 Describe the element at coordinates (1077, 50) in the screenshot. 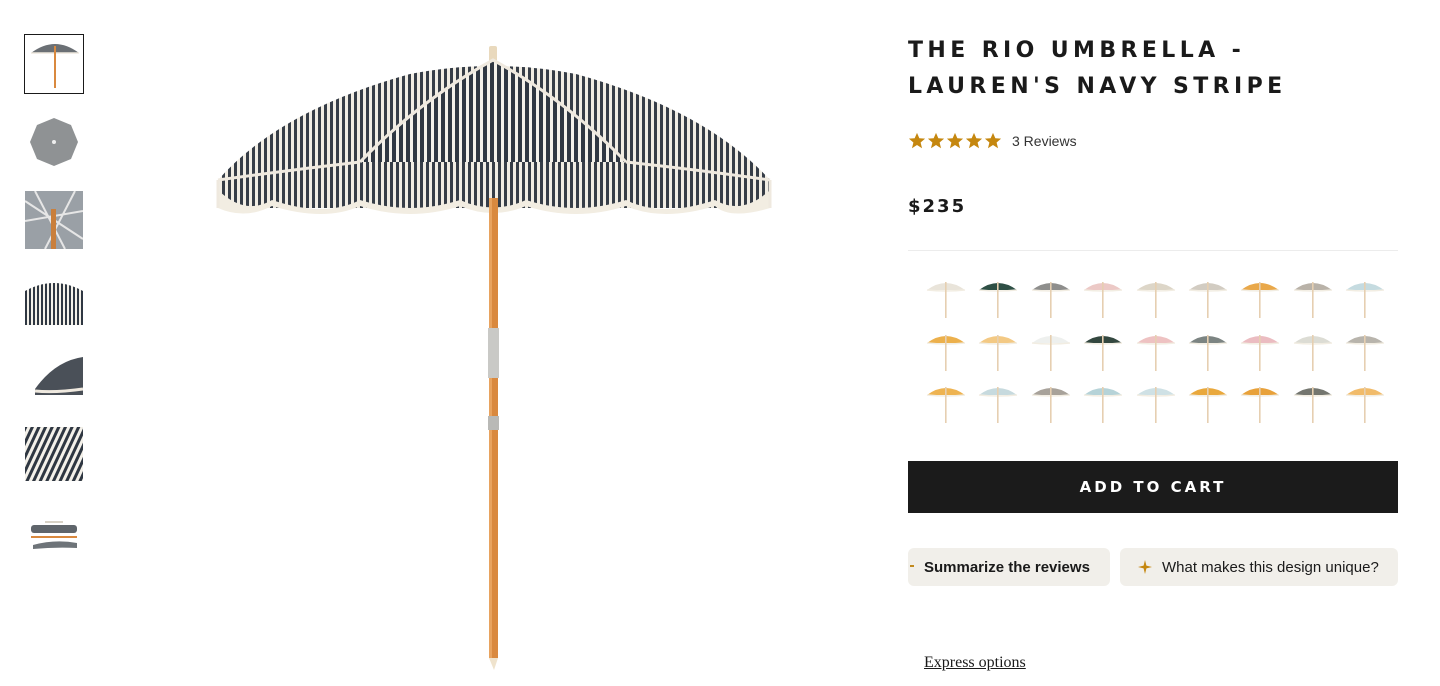

I see `product-title-line-1: THE RIO UMBRELLA -` at that location.